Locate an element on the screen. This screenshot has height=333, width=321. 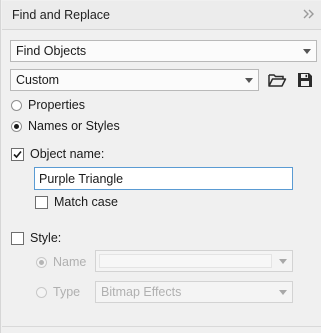
object-name-checkbox is located at coordinates (17, 154).